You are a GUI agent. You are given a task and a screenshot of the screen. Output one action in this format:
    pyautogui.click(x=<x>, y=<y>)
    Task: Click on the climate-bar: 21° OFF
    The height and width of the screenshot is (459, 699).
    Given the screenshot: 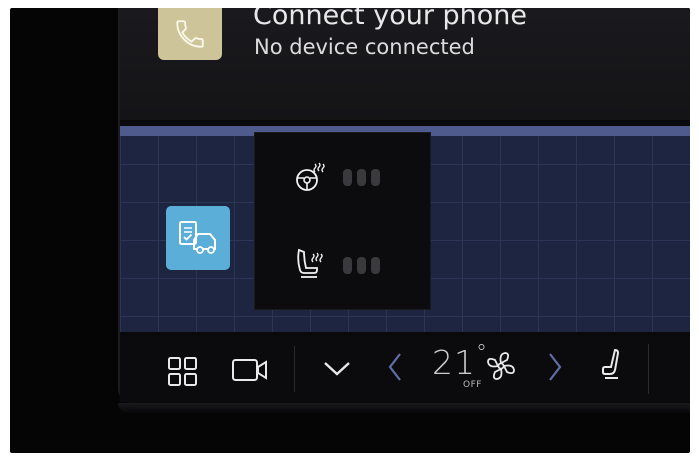 What is the action you would take?
    pyautogui.click(x=405, y=369)
    